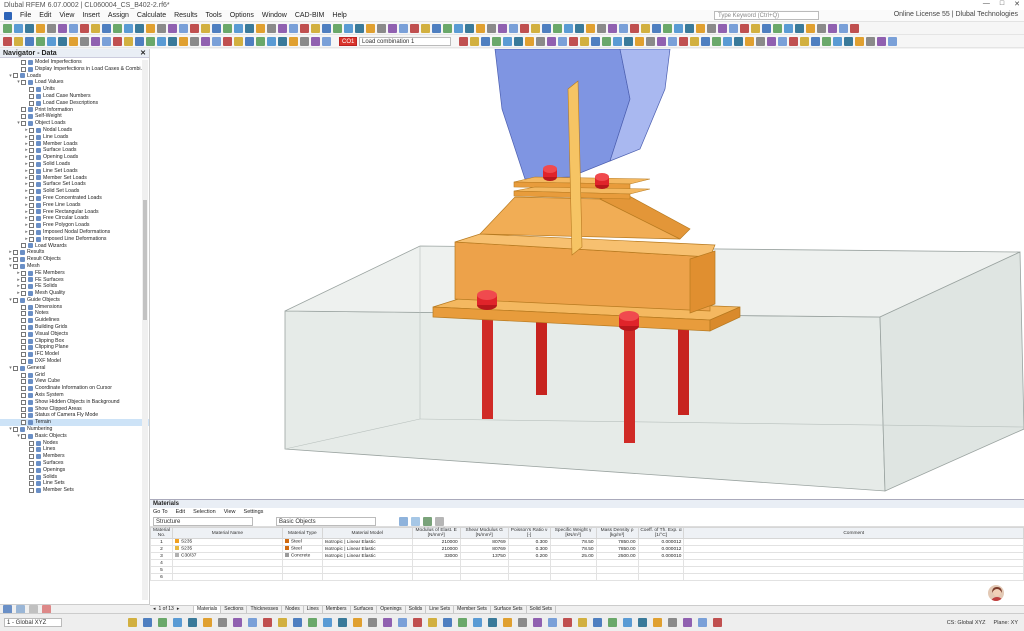  What do you see at coordinates (74, 341) in the screenshot?
I see `navigator-item: Clipping Box` at bounding box center [74, 341].